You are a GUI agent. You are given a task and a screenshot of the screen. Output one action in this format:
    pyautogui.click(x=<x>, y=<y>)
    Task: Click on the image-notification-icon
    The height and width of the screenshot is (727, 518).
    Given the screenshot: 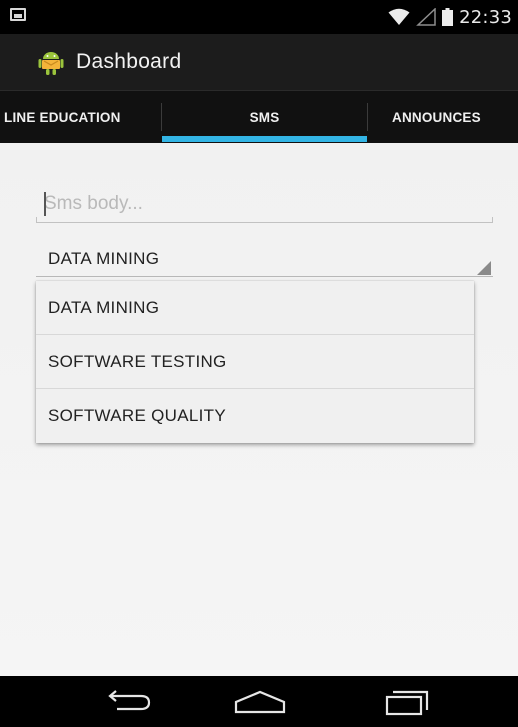 What is the action you would take?
    pyautogui.click(x=18, y=14)
    